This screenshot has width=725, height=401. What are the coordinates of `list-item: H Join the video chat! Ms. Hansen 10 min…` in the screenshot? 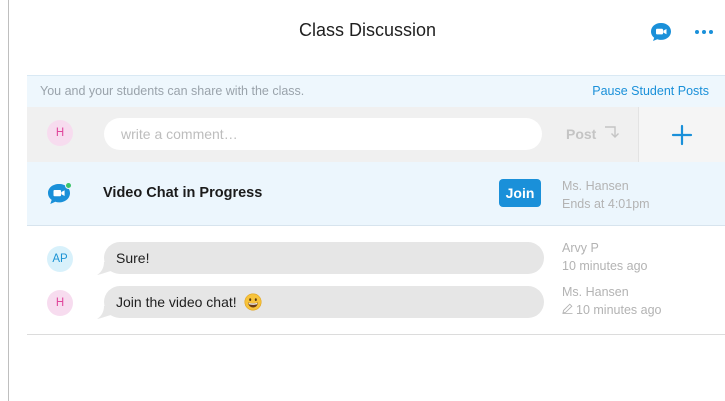 It's located at (376, 302).